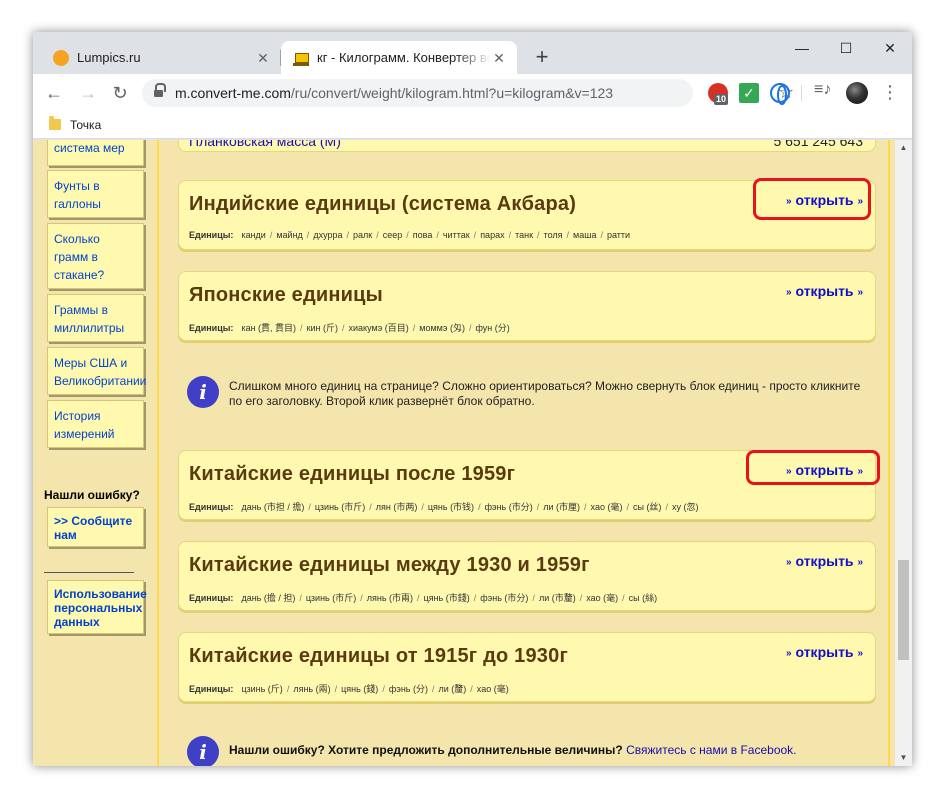 Image resolution: width=944 pixels, height=798 pixels. Describe the element at coordinates (492, 328) in the screenshot. I see `unit-link: фун (分)` at that location.